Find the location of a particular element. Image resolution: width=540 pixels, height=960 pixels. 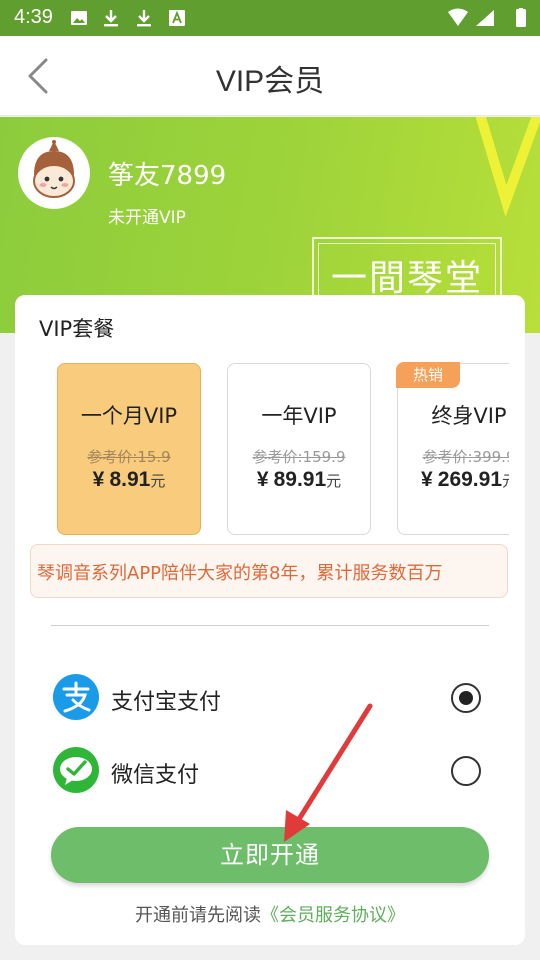

price-value: 89.91 is located at coordinates (300, 479).